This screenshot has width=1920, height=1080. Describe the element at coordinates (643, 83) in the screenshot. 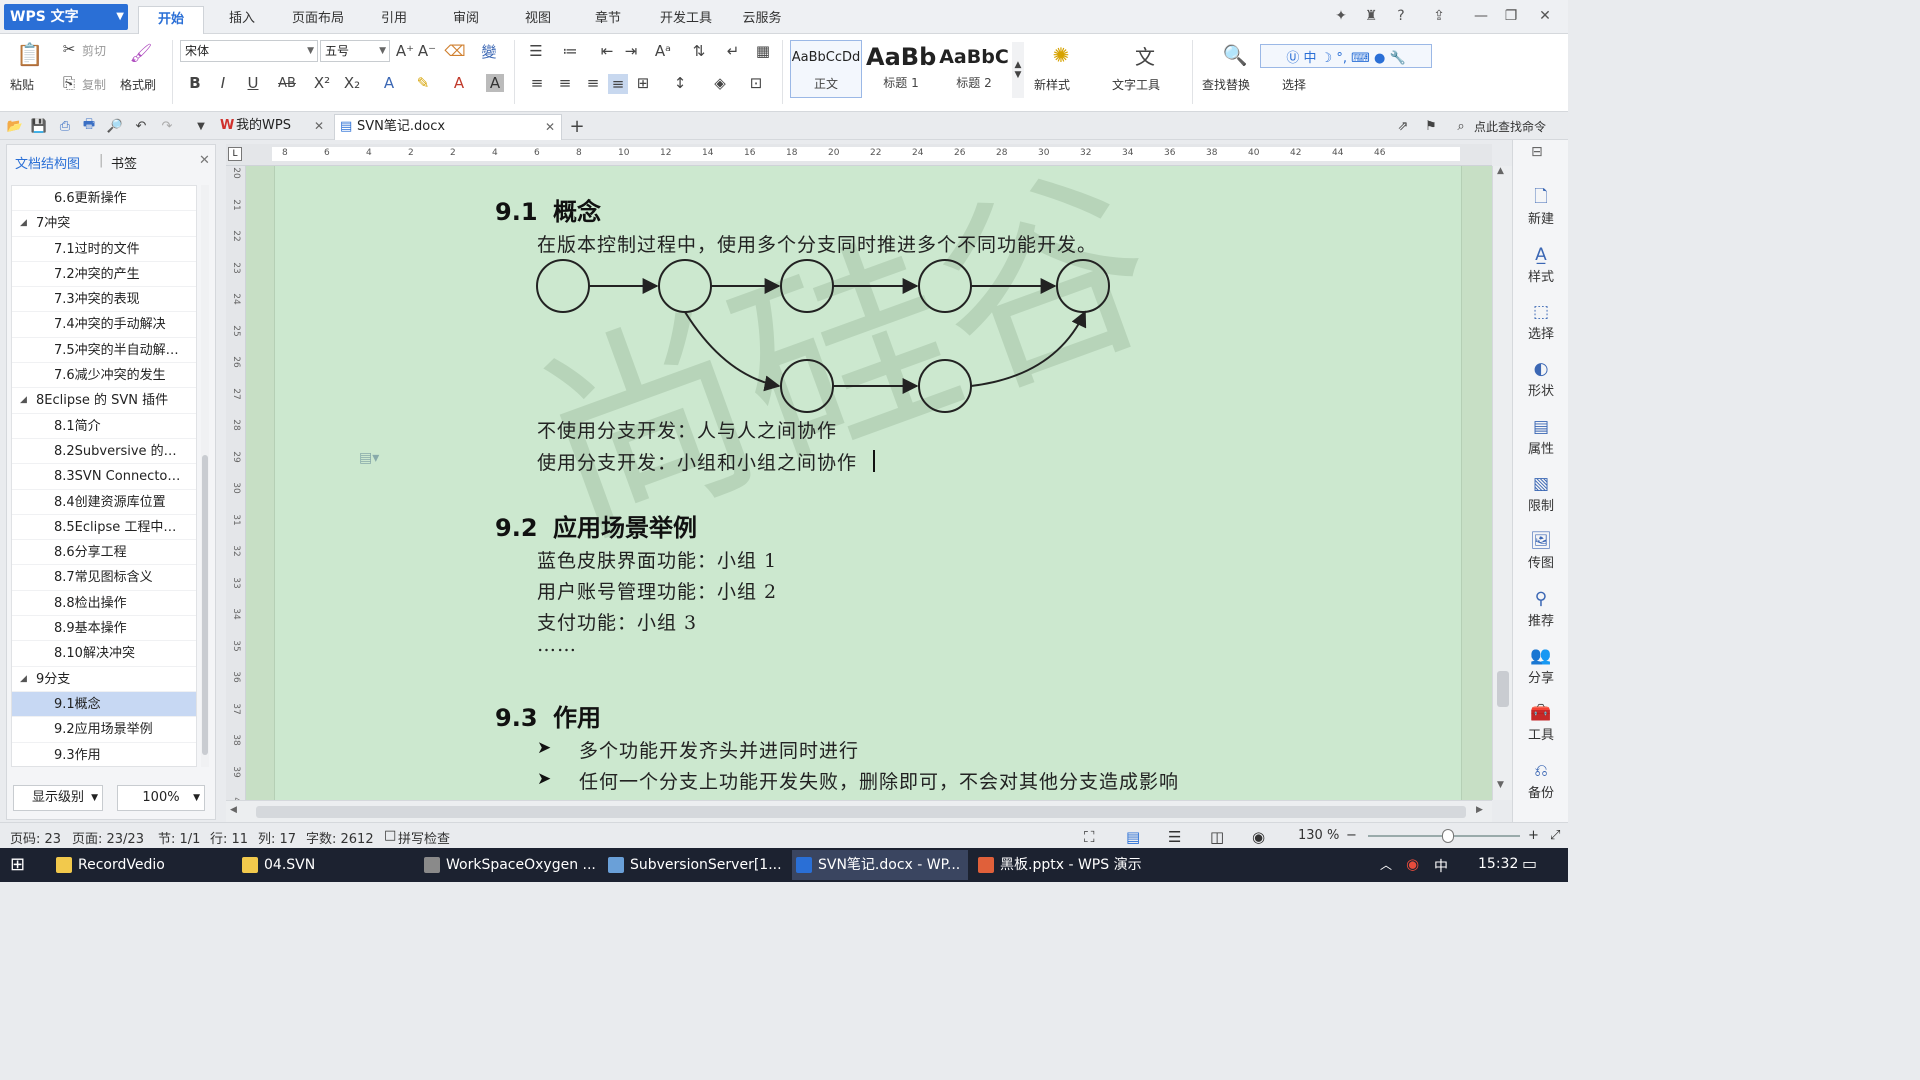

I see `distribute-icon: ⊞` at that location.